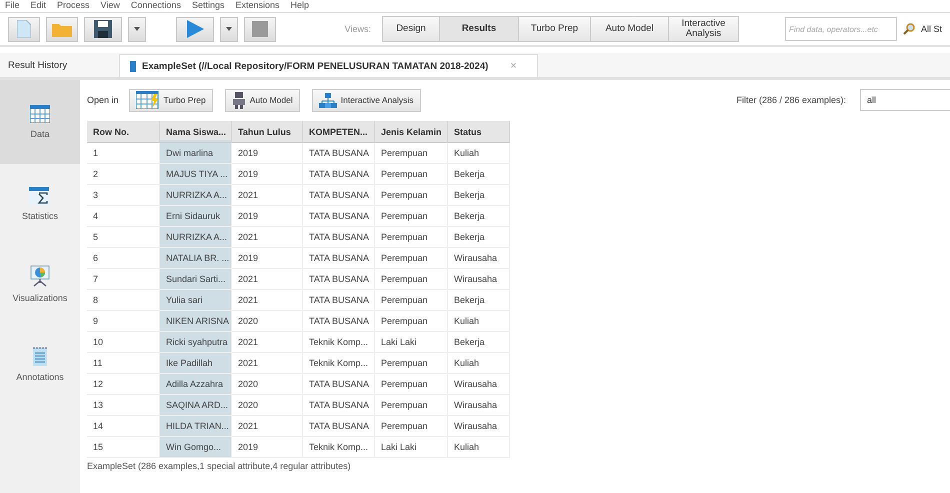 The image size is (950, 493). Describe the element at coordinates (123, 342) in the screenshot. I see `table-cell: 10` at that location.